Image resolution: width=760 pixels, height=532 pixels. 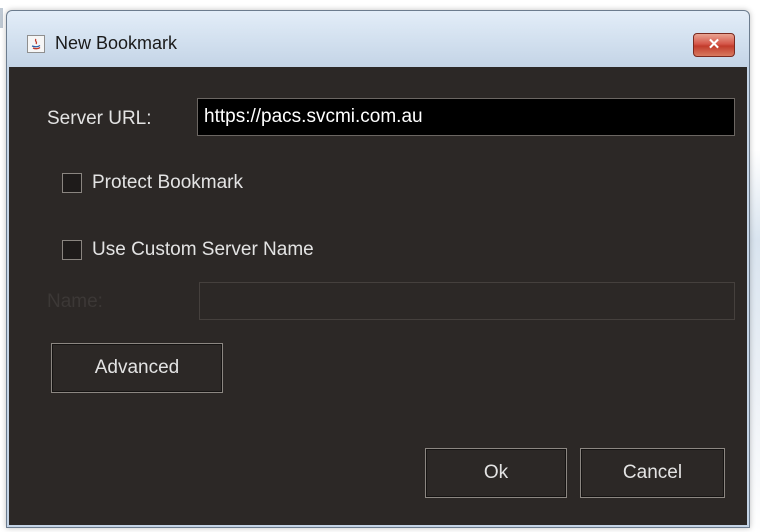 What do you see at coordinates (755, 266) in the screenshot?
I see `background-desktop` at bounding box center [755, 266].